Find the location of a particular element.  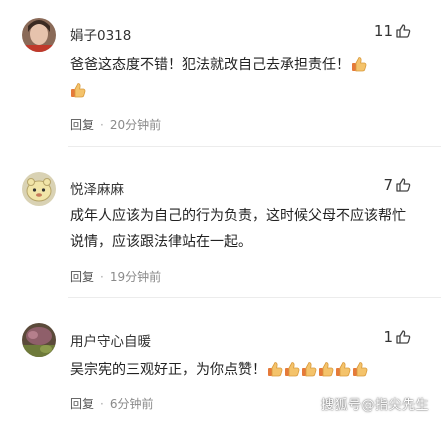

like-button: 7 is located at coordinates (397, 185).